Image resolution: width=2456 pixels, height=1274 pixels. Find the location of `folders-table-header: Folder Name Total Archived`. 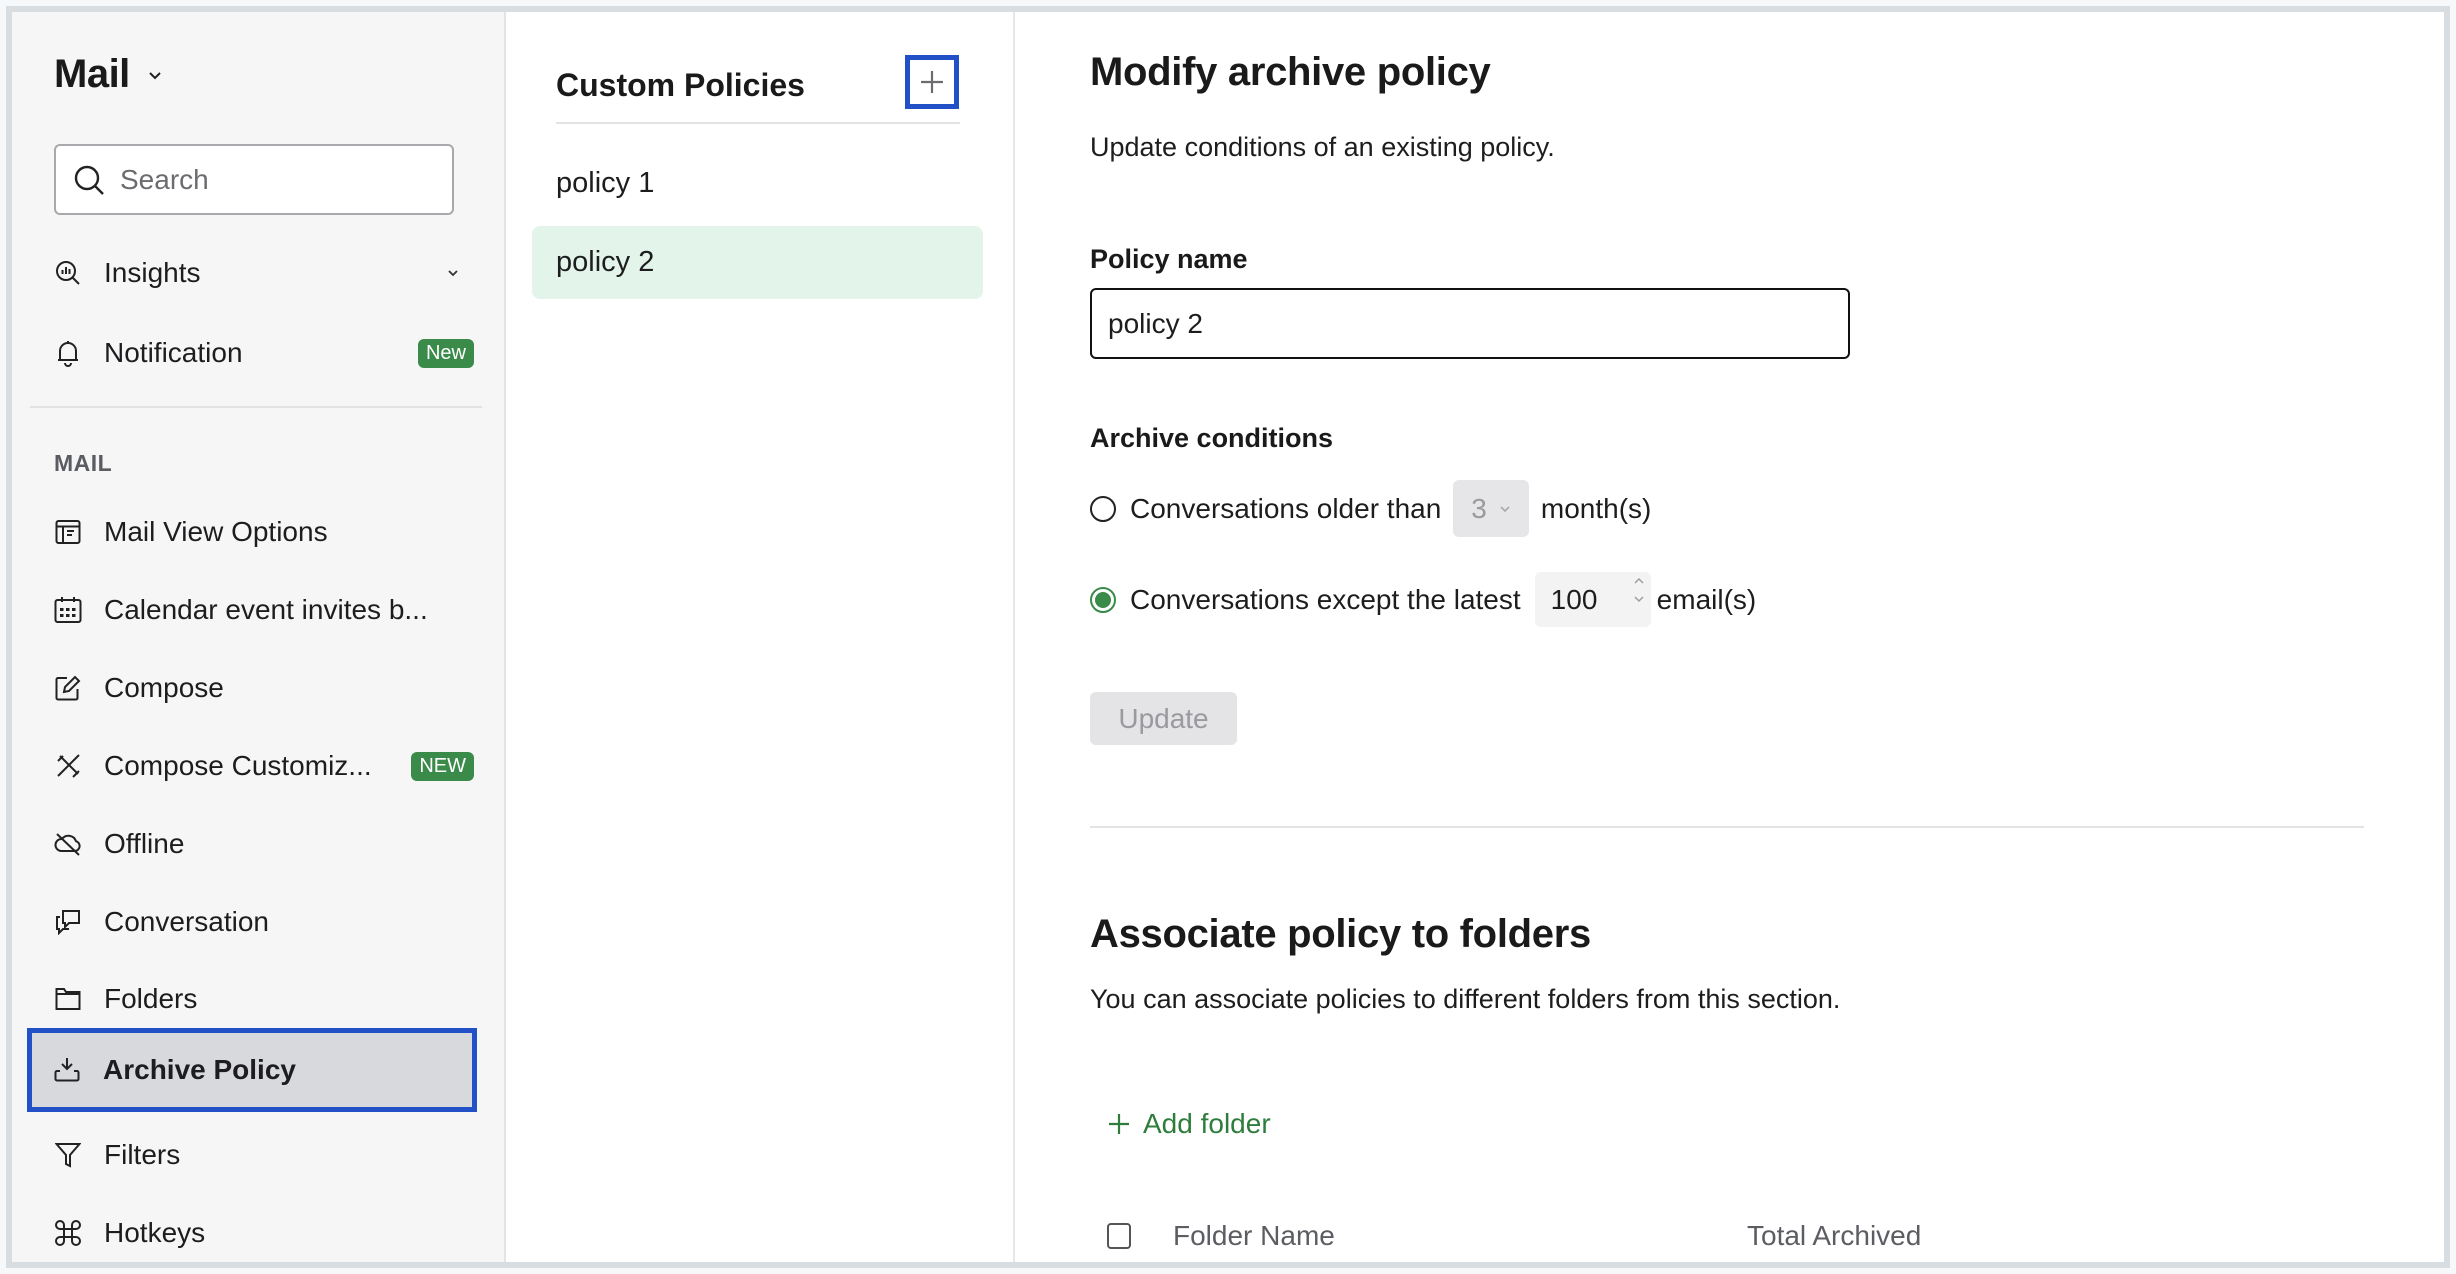

folders-table-header: Folder Name Total Archived is located at coordinates (1737, 1236).